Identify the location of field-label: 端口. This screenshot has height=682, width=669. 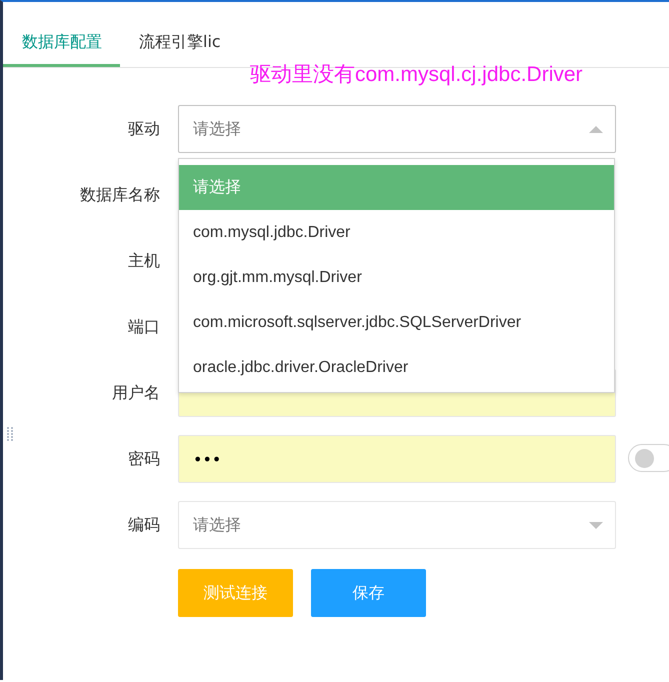
(144, 327).